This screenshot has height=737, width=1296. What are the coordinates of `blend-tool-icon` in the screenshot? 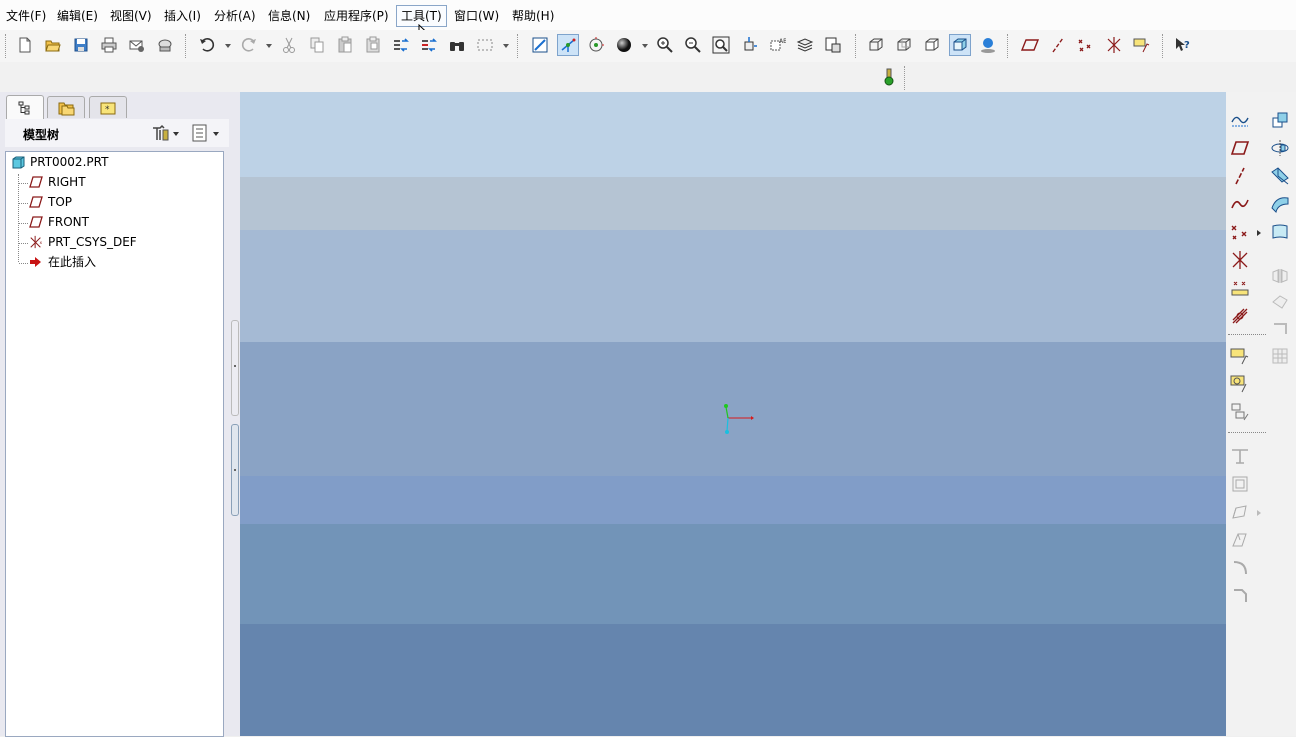 It's located at (1280, 204).